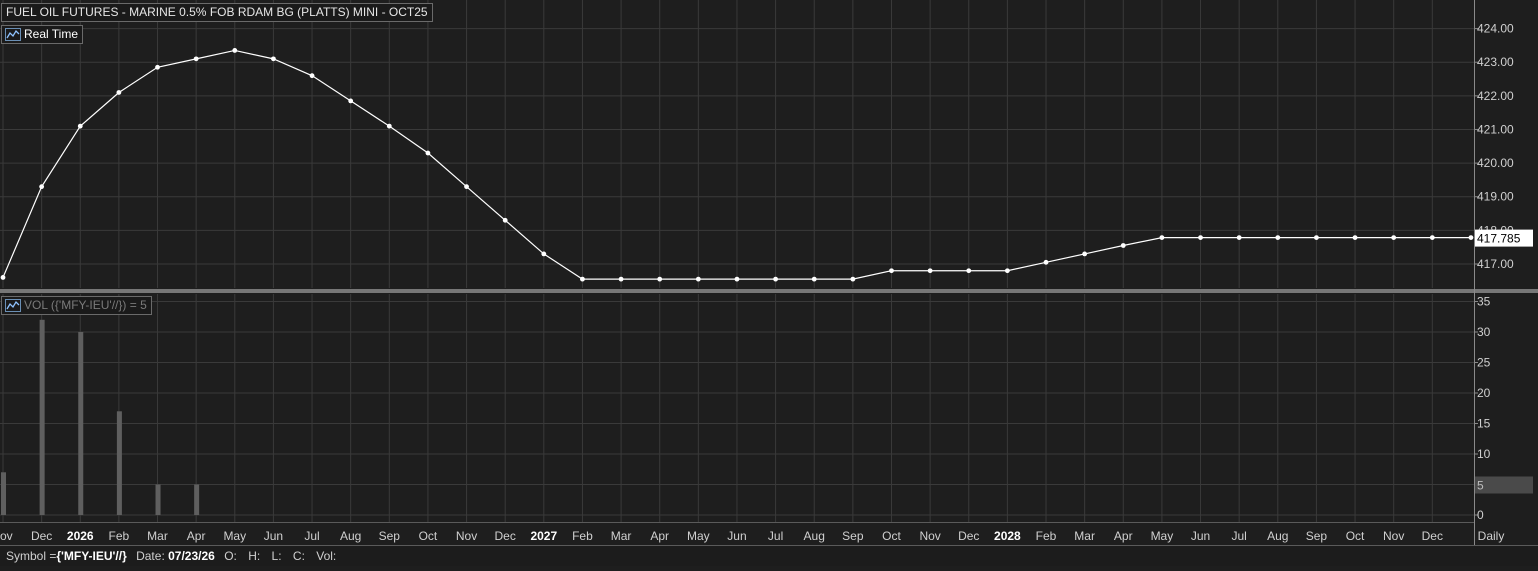 The height and width of the screenshot is (571, 1538). I want to click on y-tick-label: 420.00, so click(1495, 163).